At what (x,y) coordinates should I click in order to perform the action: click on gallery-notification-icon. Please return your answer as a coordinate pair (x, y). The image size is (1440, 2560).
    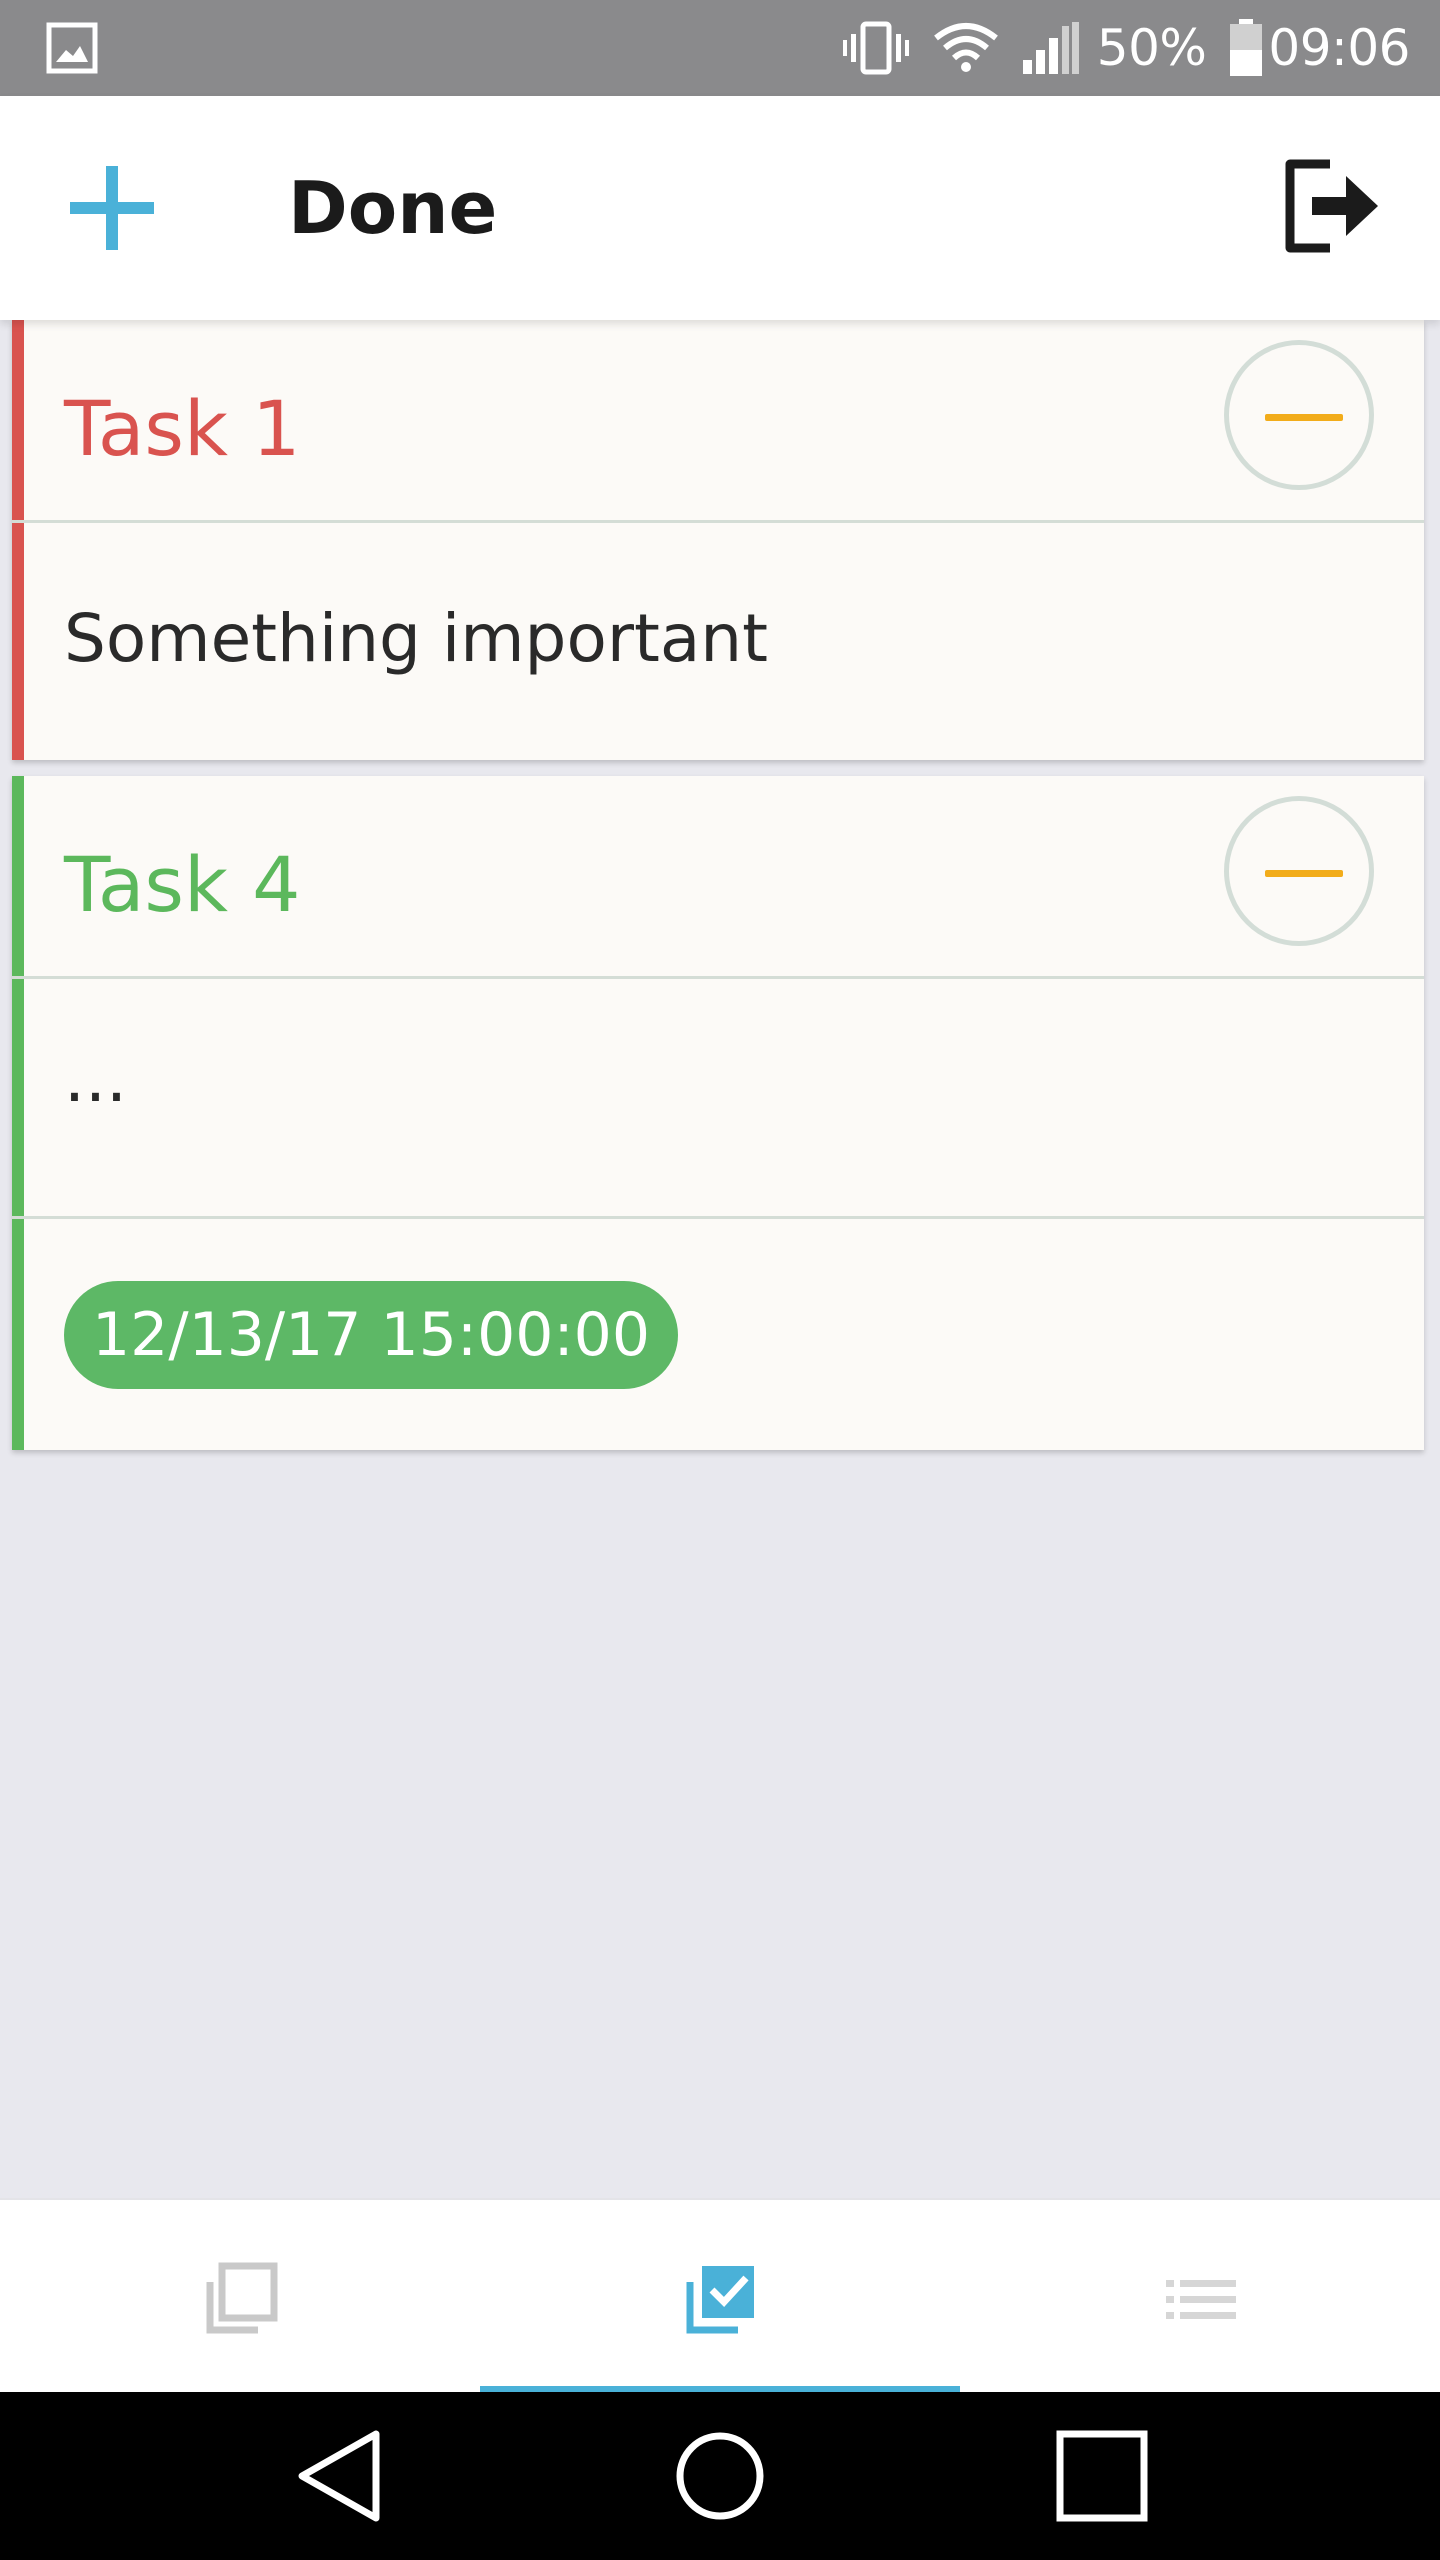
    Looking at the image, I should click on (72, 48).